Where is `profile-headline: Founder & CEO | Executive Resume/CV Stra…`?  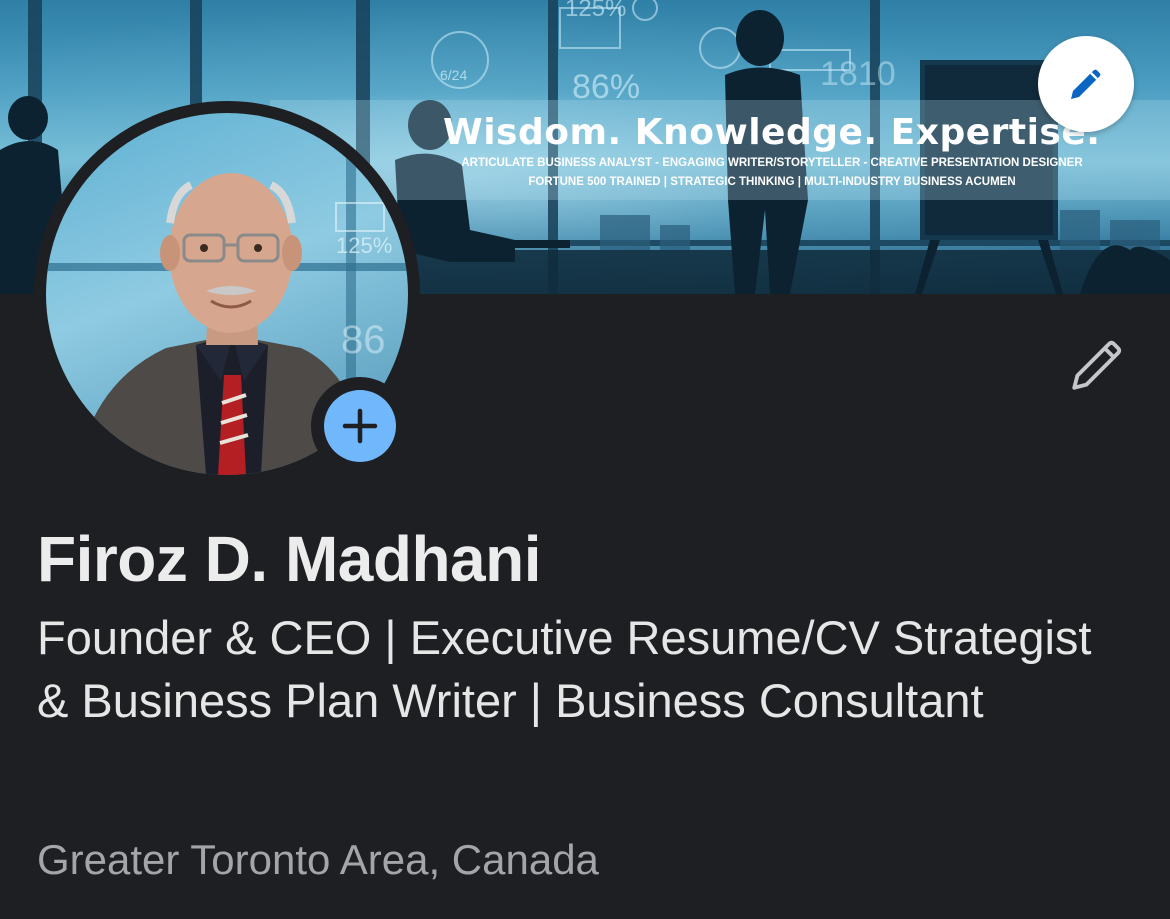
profile-headline: Founder & CEO | Executive Resume/CV Stra… is located at coordinates (564, 669).